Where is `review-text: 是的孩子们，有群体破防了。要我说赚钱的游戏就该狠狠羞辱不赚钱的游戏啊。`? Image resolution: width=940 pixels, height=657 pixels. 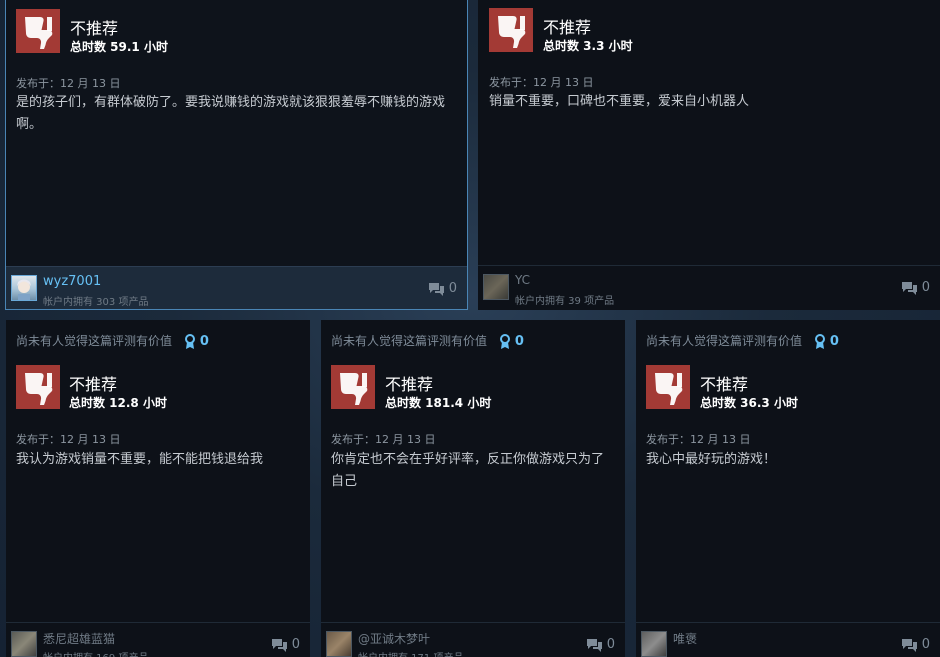 review-text: 是的孩子们，有群体破防了。要我说赚钱的游戏就该狠狠羞辱不赚钱的游戏啊。 is located at coordinates (231, 113).